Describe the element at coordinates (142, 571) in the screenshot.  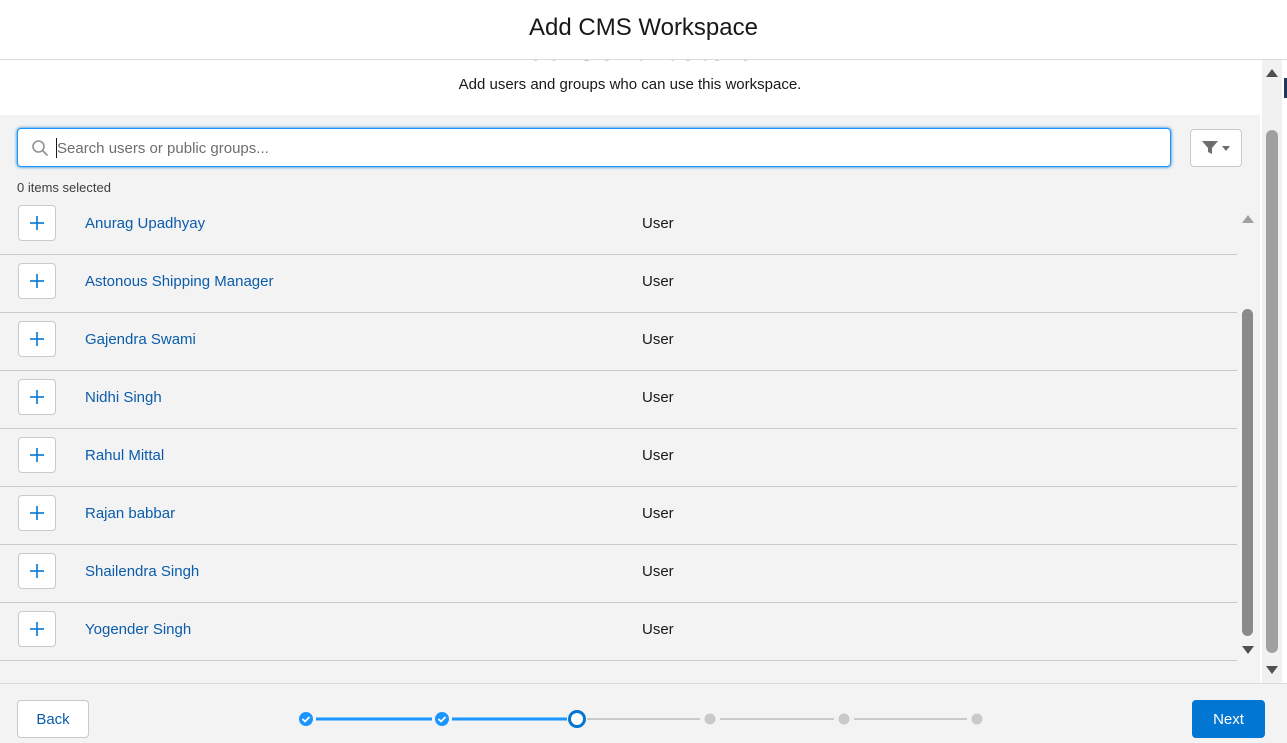
I see `contributor-name-link: Shailendra Singh` at that location.